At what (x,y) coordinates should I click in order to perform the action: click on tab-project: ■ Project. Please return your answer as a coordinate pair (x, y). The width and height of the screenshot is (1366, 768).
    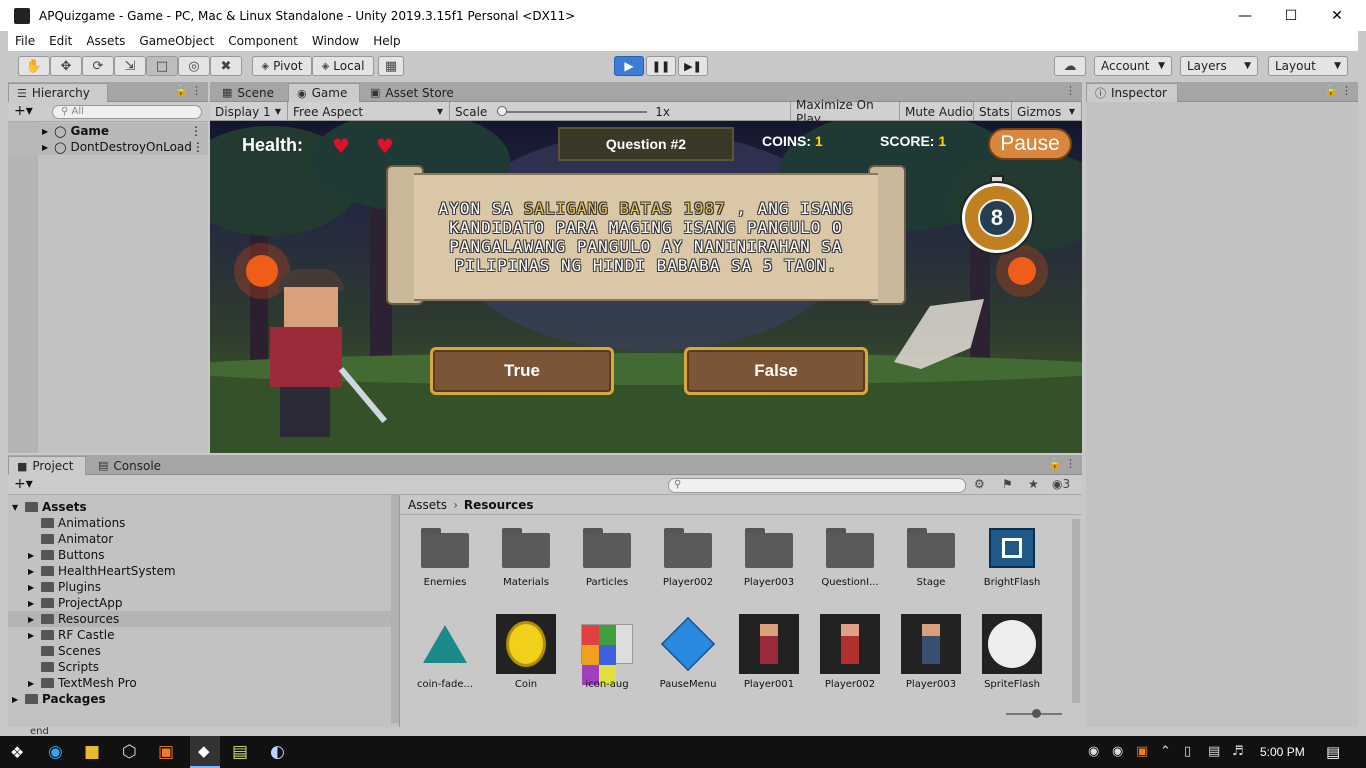
    Looking at the image, I should click on (47, 465).